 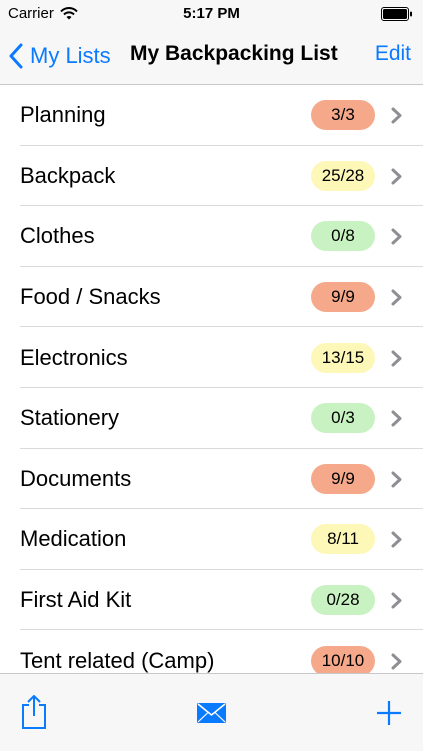 I want to click on list-item-label: Food / Snacks, so click(x=90, y=297).